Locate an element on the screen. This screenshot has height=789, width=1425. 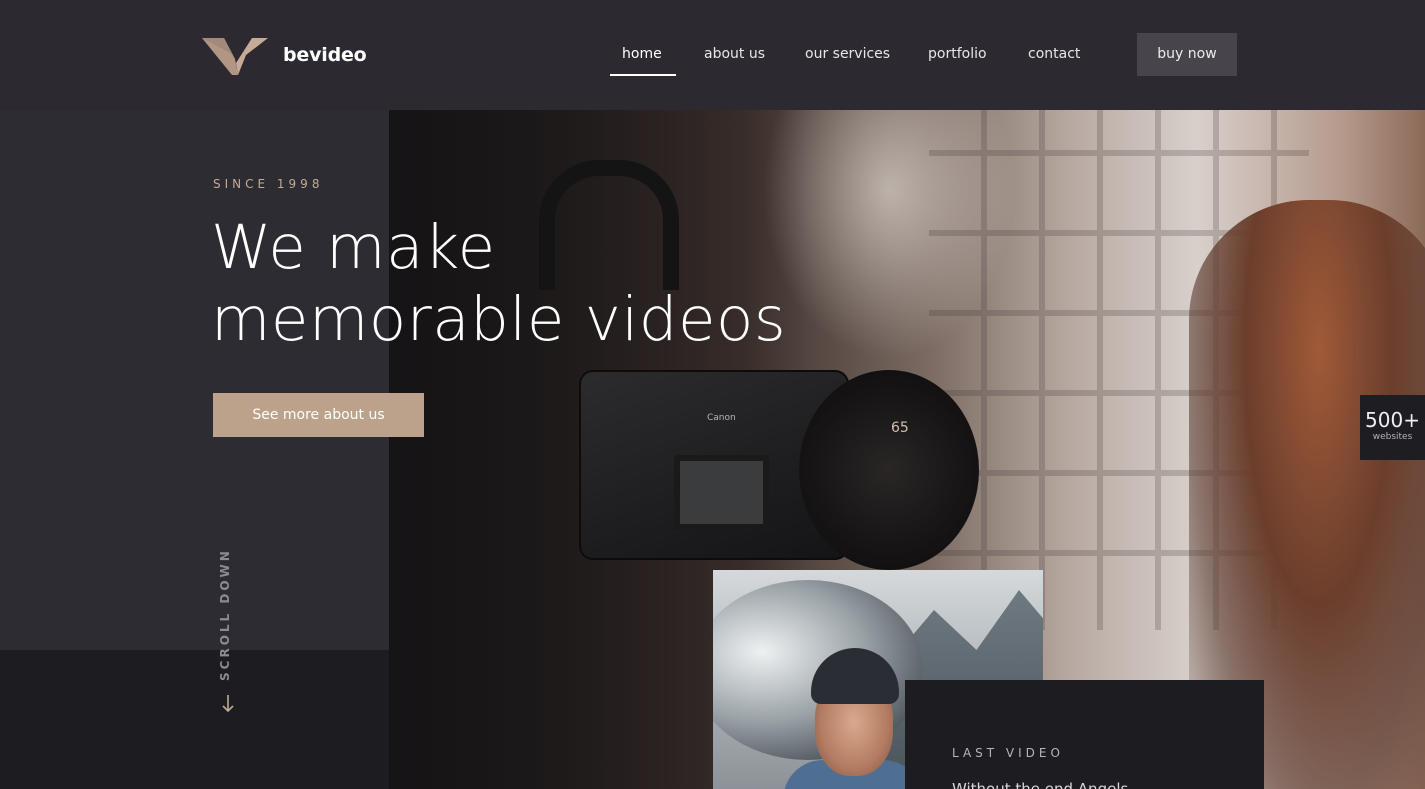
hero-headline: We make memorable videos is located at coordinates (498, 284).